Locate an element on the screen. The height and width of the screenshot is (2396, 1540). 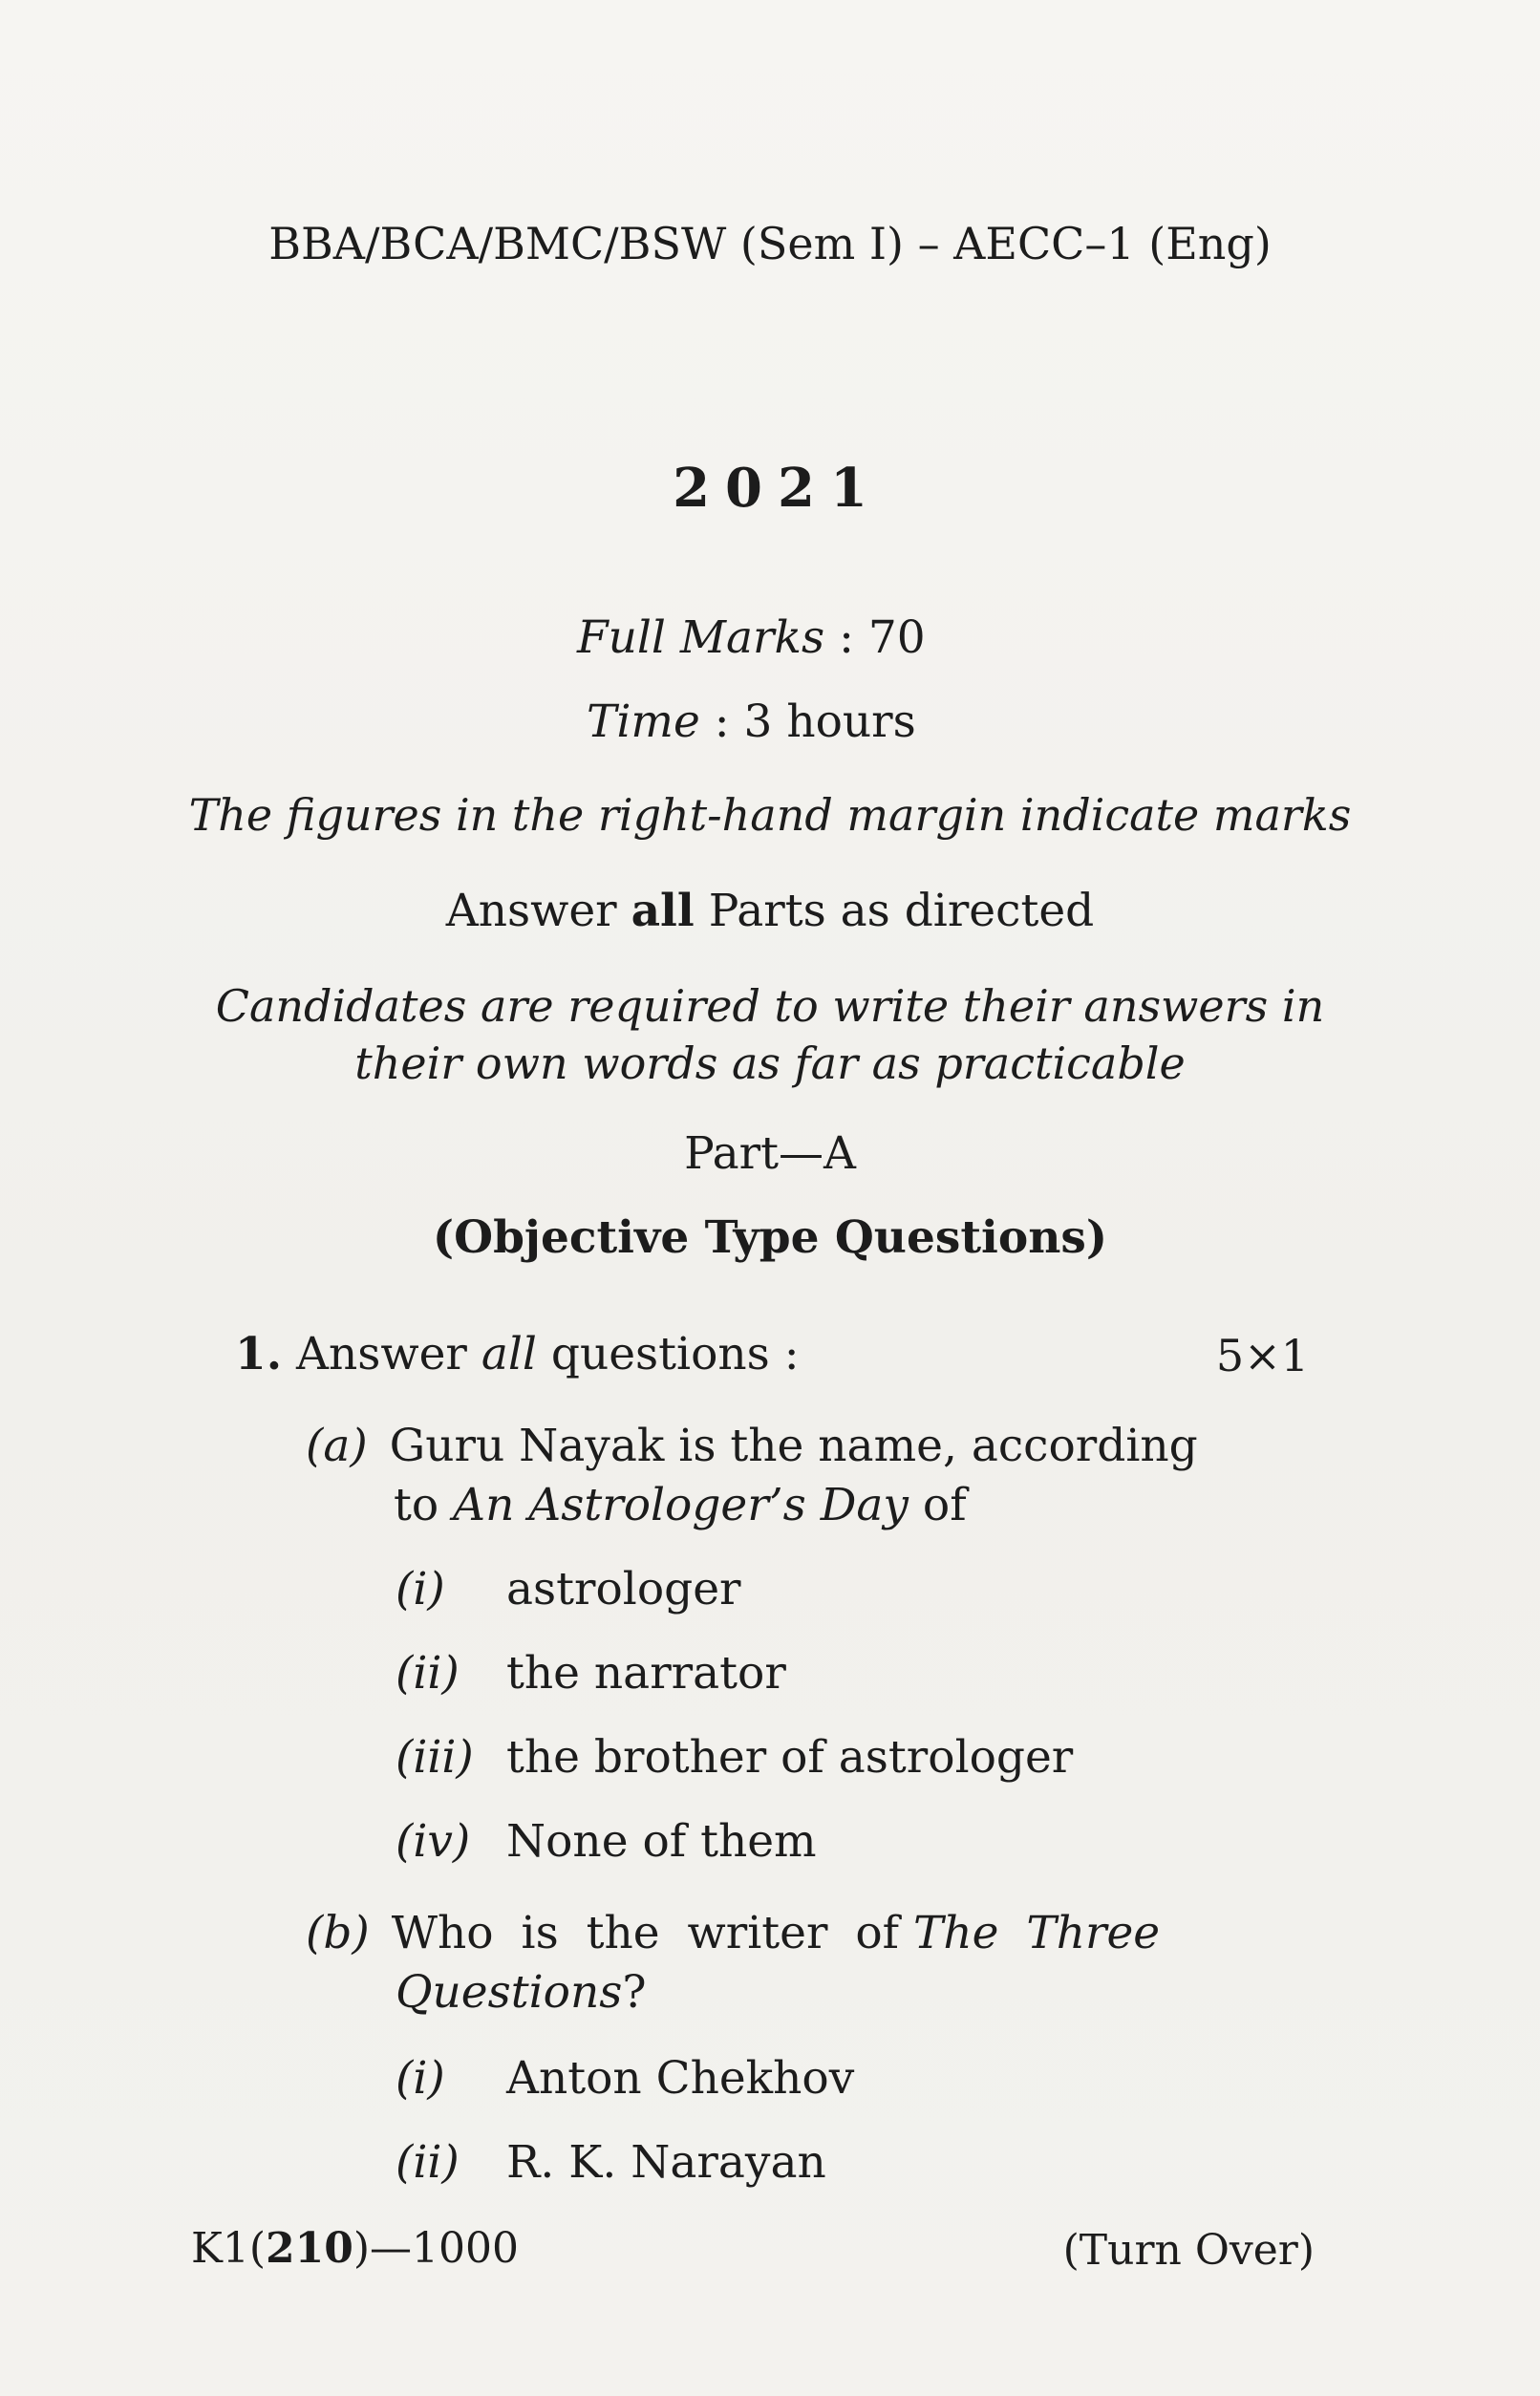
option-a-iii-text: the brother of astrologer is located at coordinates (790, 1757).